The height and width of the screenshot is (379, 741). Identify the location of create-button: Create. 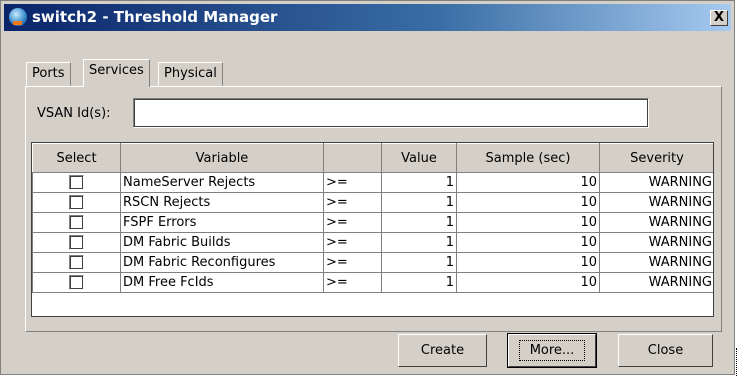
(442, 350).